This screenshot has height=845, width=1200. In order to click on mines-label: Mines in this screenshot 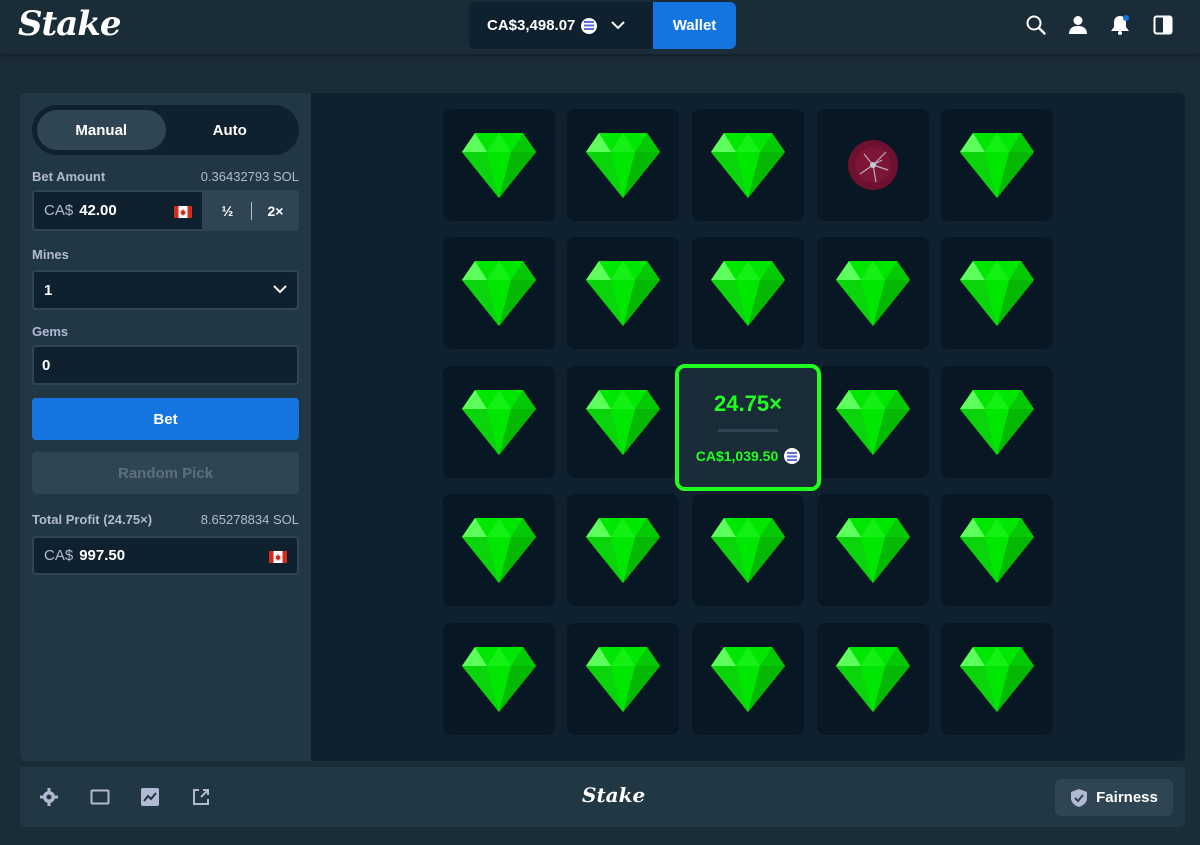, I will do `click(50, 254)`.